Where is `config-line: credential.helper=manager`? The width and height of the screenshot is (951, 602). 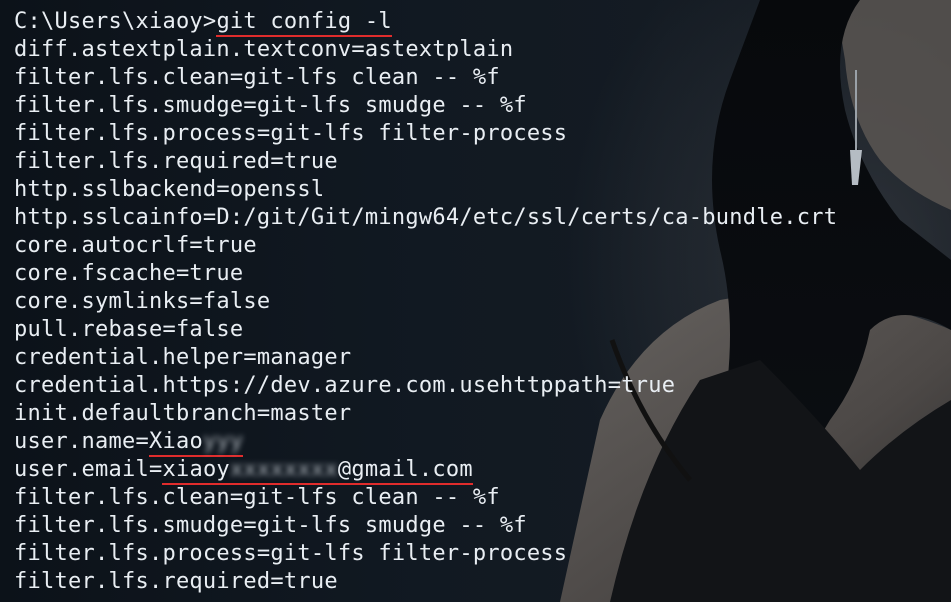 config-line: credential.helper=manager is located at coordinates (183, 357).